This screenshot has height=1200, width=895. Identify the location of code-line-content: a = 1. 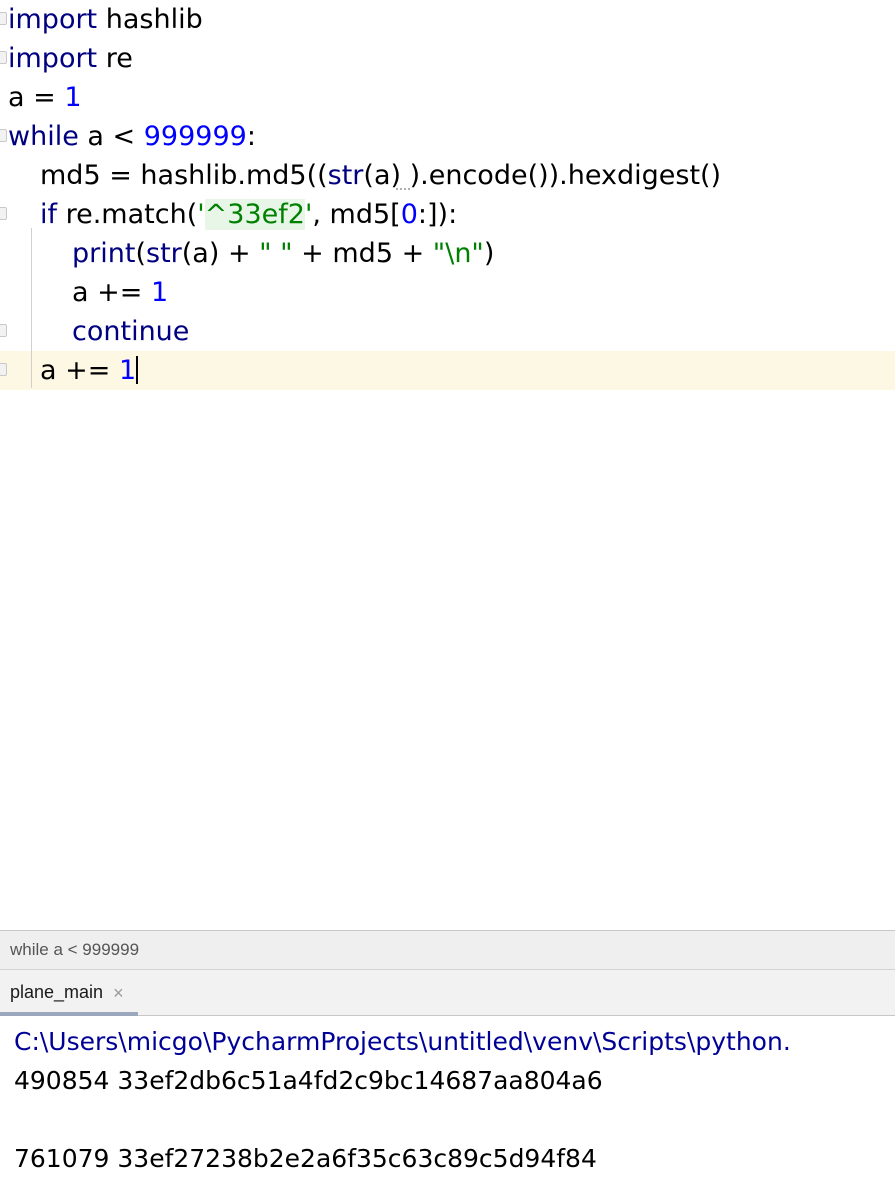
(45, 97).